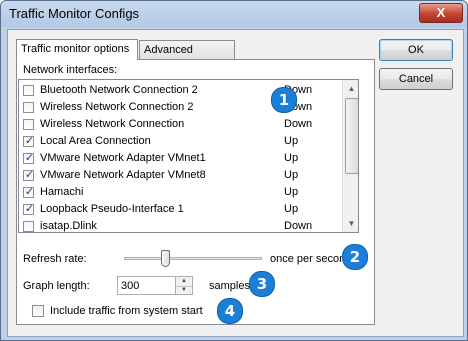 Image resolution: width=468 pixels, height=341 pixels. What do you see at coordinates (165, 258) in the screenshot?
I see `refresh-rate-slider-thumb` at bounding box center [165, 258].